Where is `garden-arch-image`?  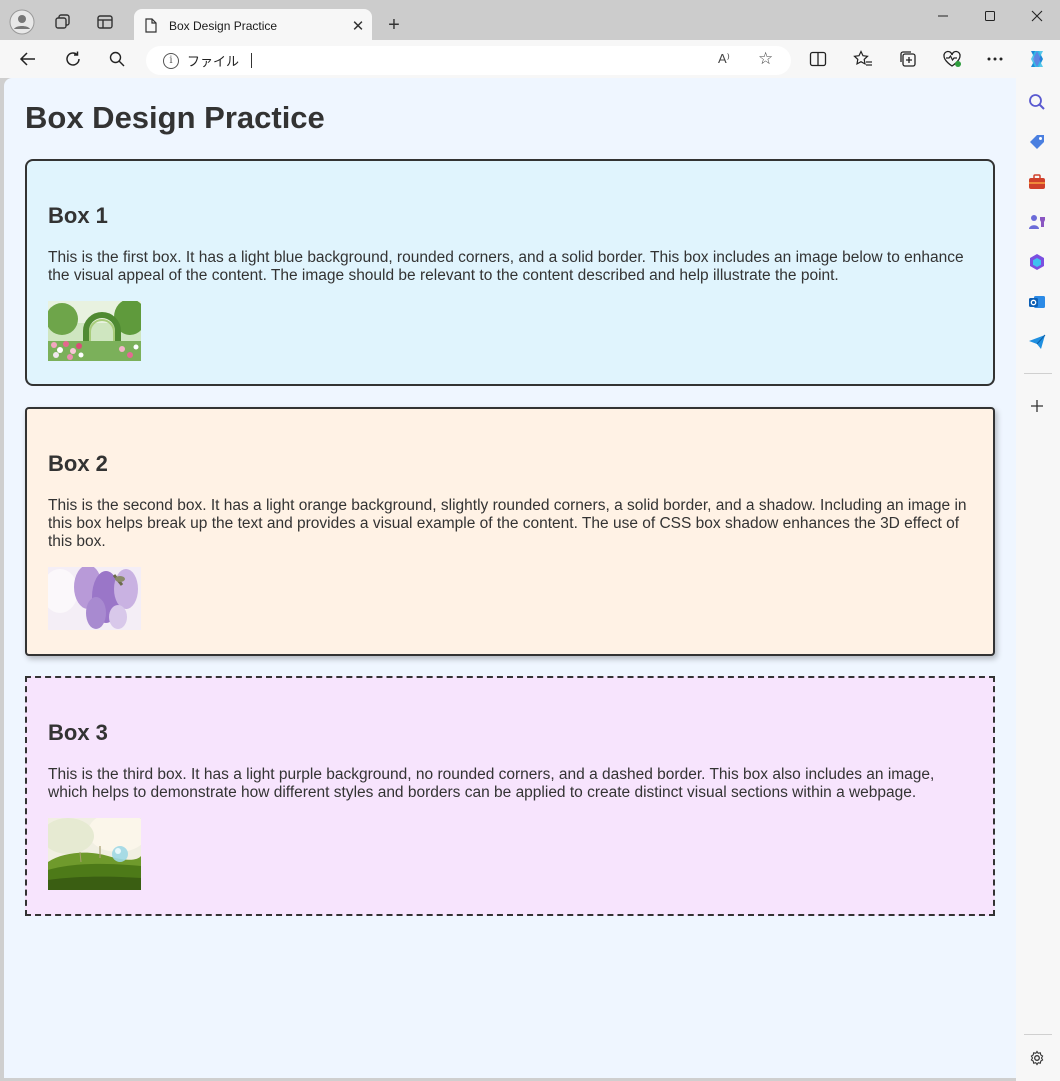 garden-arch-image is located at coordinates (94, 331).